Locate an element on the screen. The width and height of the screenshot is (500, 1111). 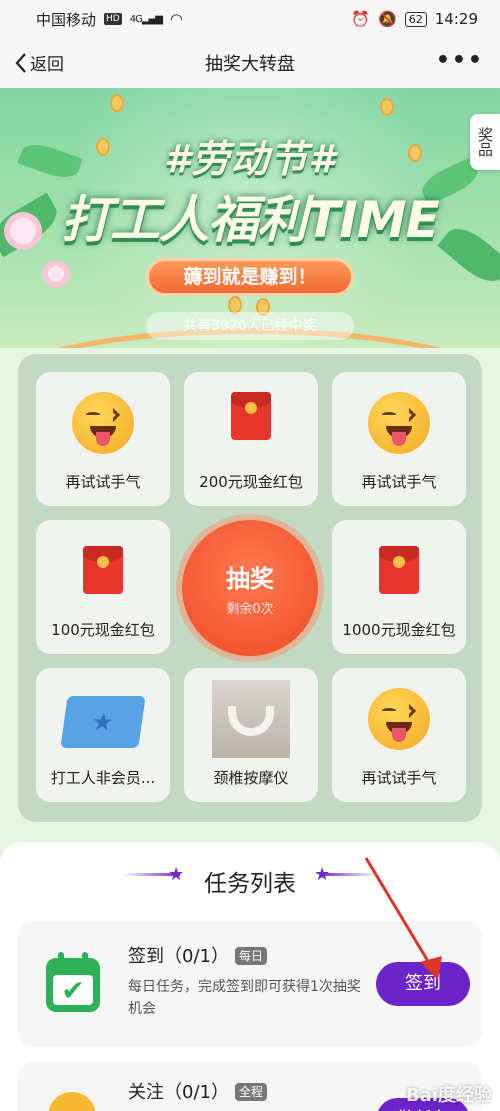
calendar-check-icon: ✔ is located at coordinates (73, 982).